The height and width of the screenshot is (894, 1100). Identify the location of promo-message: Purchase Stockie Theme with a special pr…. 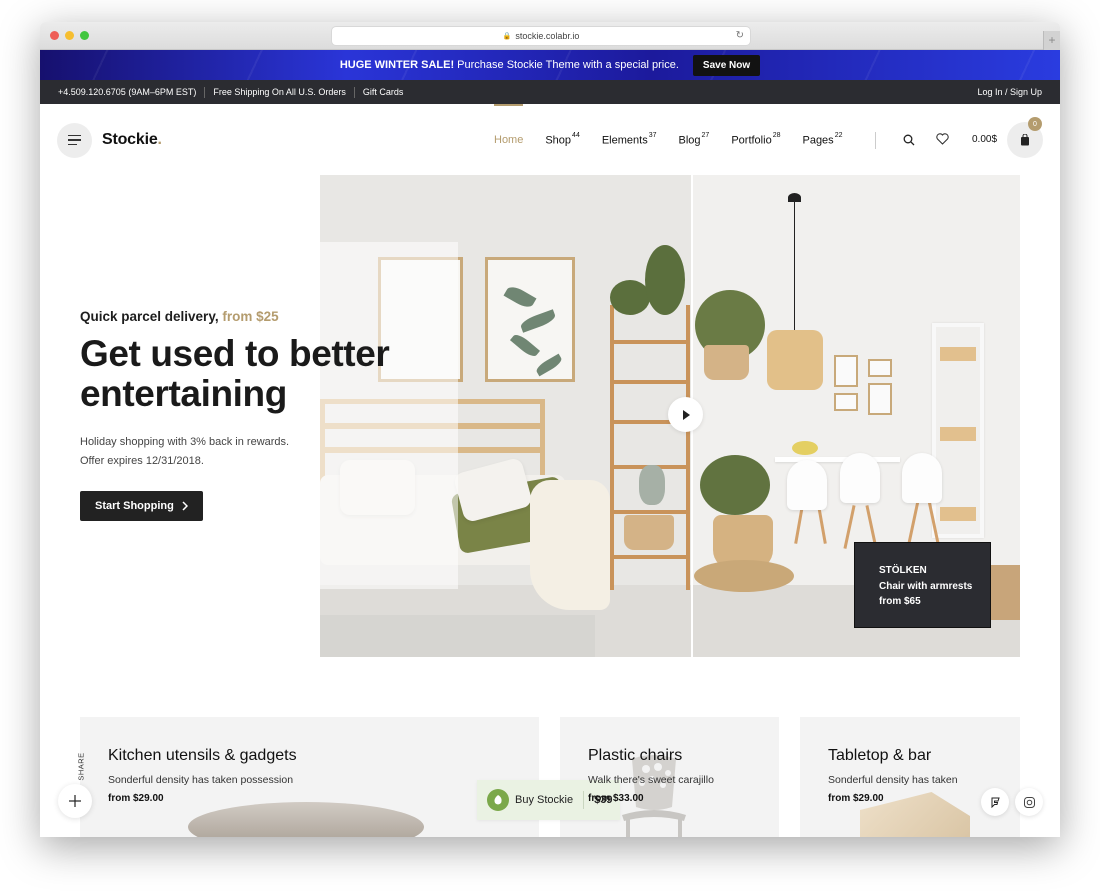
(568, 65).